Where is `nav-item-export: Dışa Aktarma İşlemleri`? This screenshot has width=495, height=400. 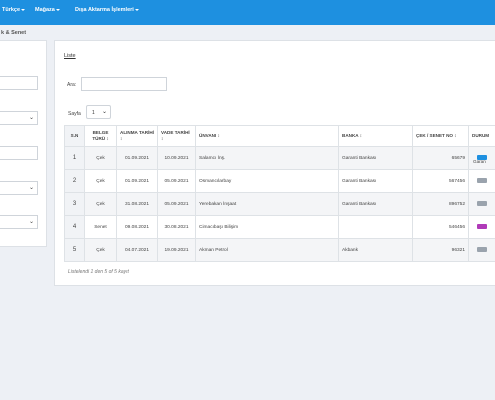 nav-item-export: Dışa Aktarma İşlemleri is located at coordinates (107, 10).